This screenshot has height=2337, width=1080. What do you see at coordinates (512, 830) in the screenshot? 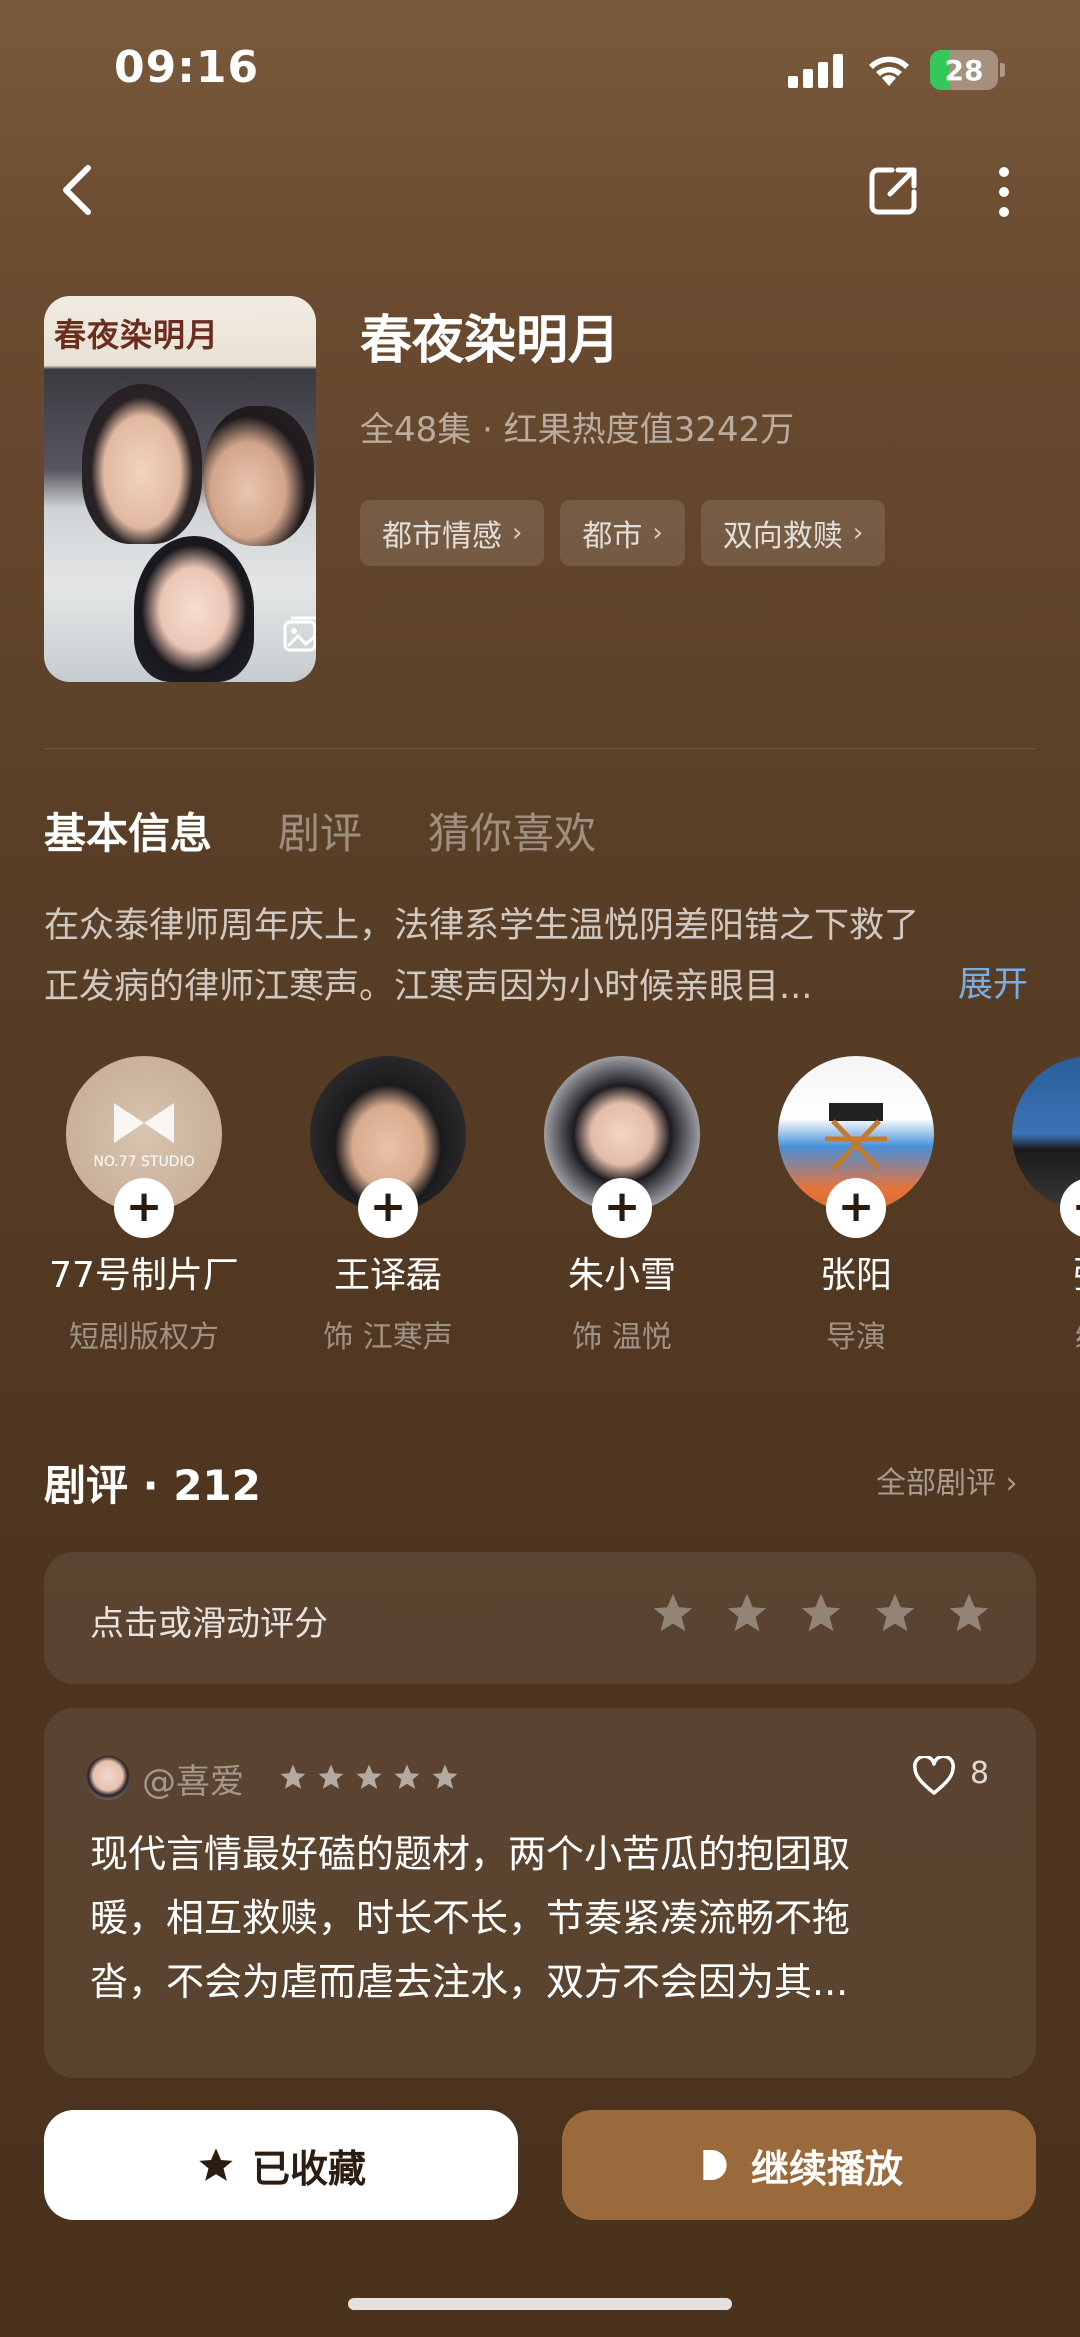
I see `tab-recommendations: 猜你喜欢` at bounding box center [512, 830].